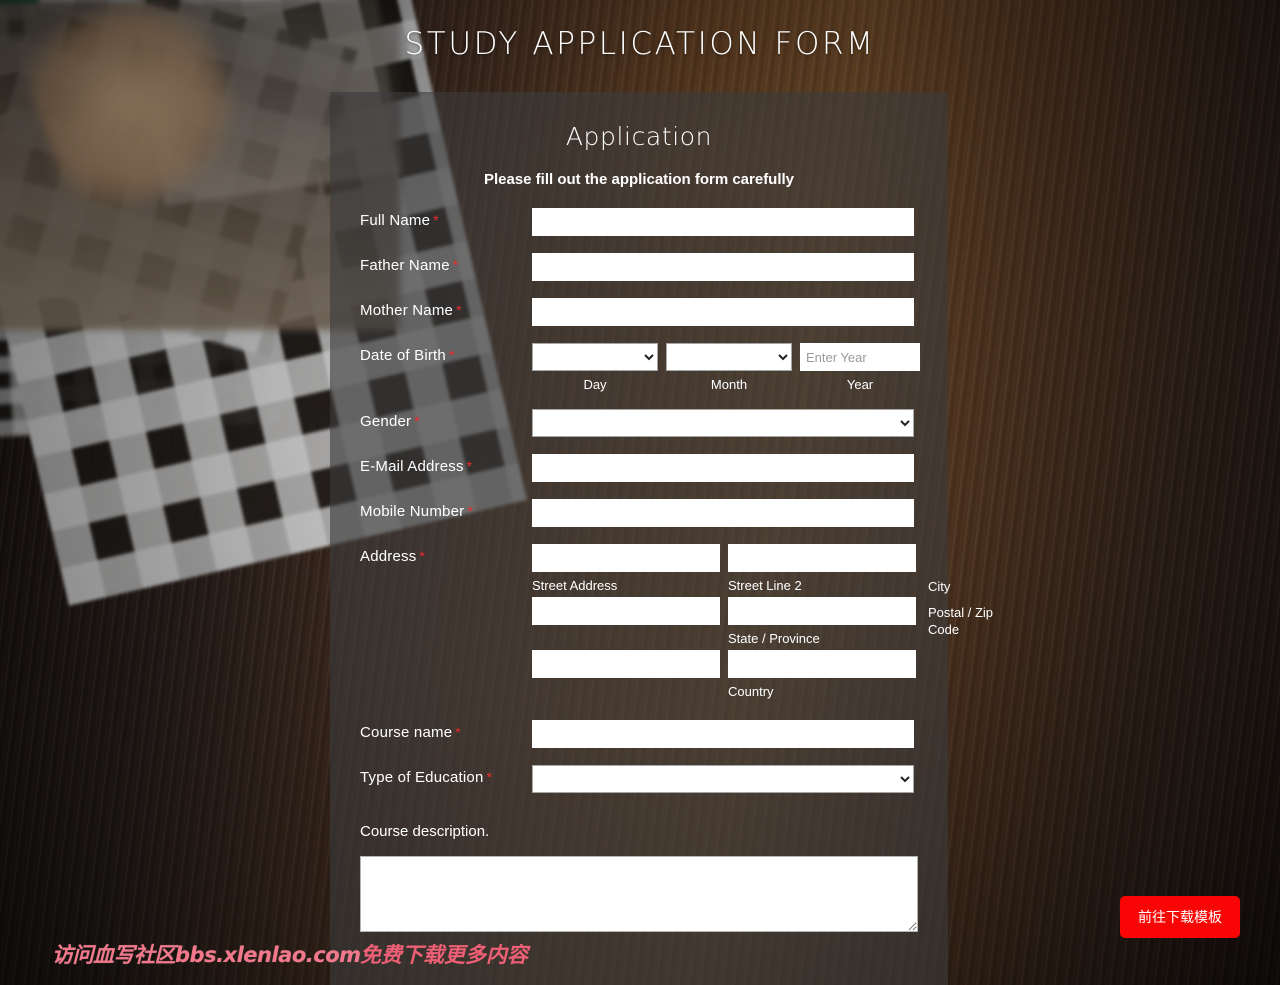  I want to click on postal-zip-sub-label: Postal / Zip Code, so click(961, 621).